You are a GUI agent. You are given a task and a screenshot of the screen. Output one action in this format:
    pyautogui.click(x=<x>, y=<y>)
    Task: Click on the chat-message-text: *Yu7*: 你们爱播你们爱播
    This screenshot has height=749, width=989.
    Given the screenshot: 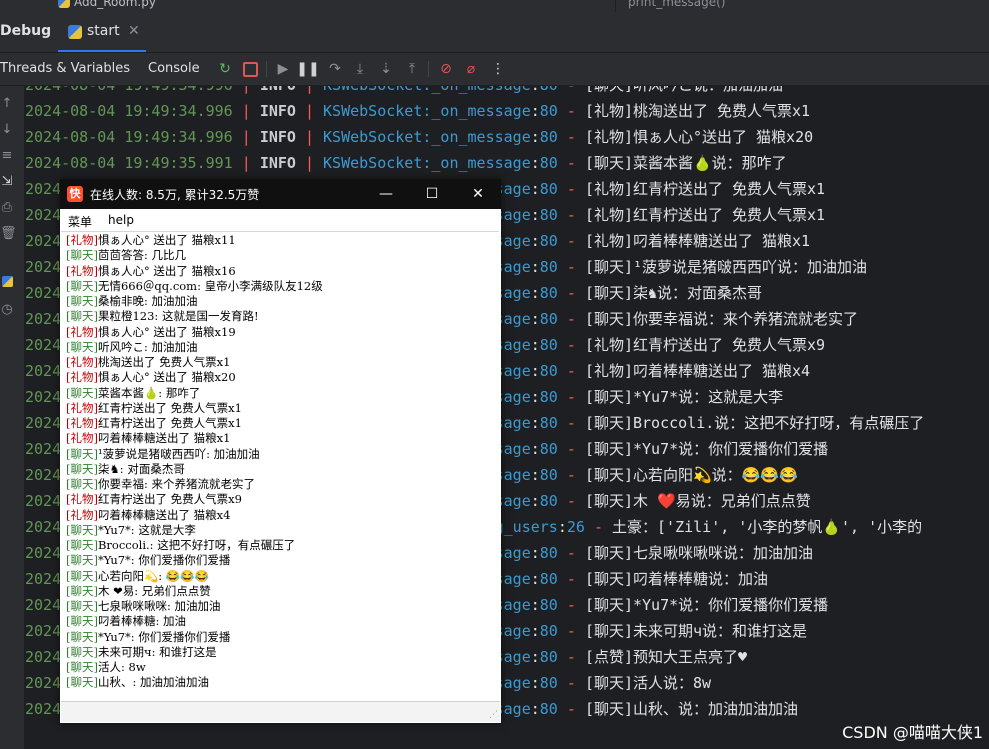 What is the action you would take?
    pyautogui.click(x=164, y=560)
    